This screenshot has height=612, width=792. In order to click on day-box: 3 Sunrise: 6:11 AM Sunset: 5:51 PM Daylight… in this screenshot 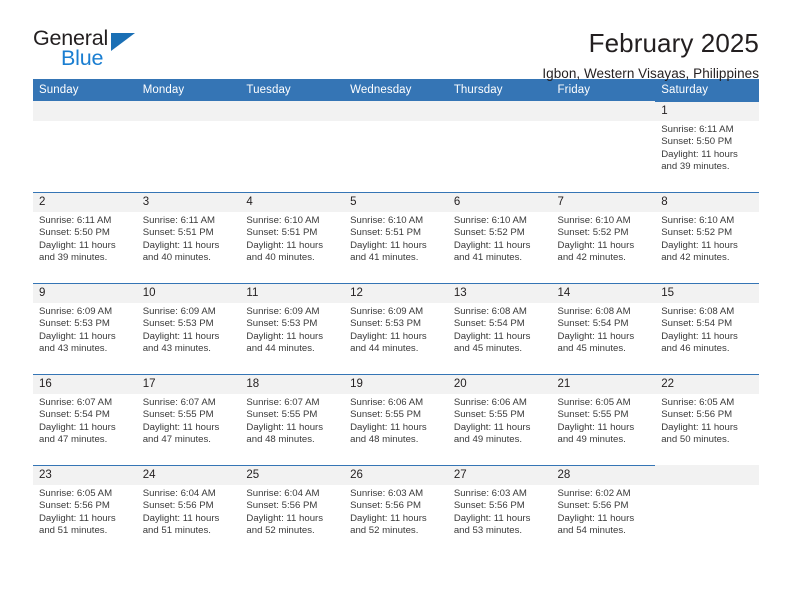, I will do `click(188, 237)`.